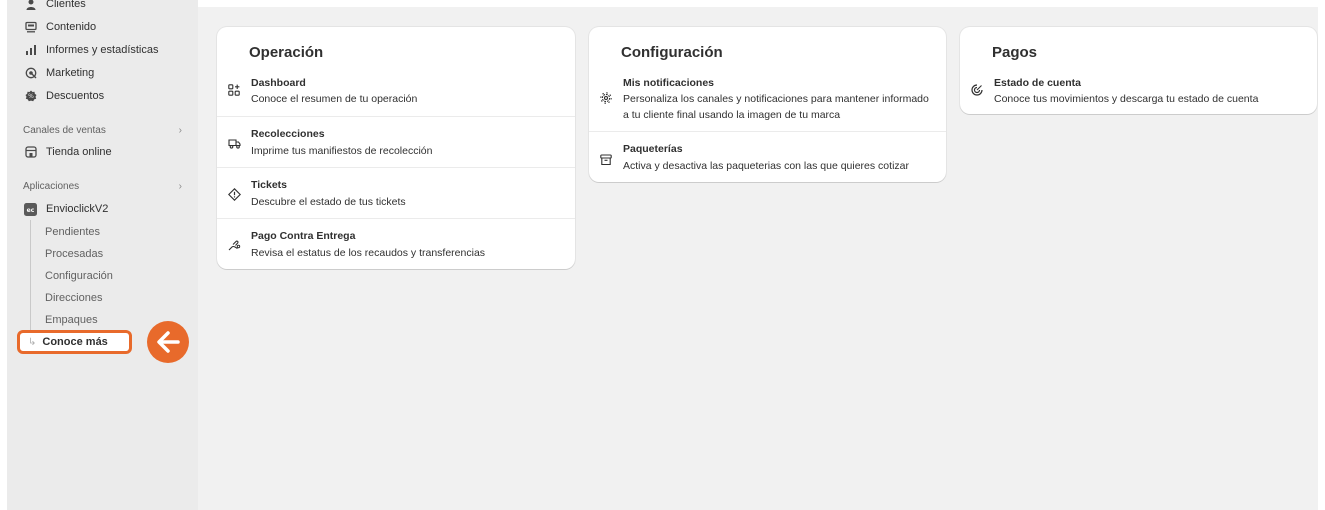 The height and width of the screenshot is (510, 1325). I want to click on sidebar-subitem-empaques: Empaques, so click(71, 320).